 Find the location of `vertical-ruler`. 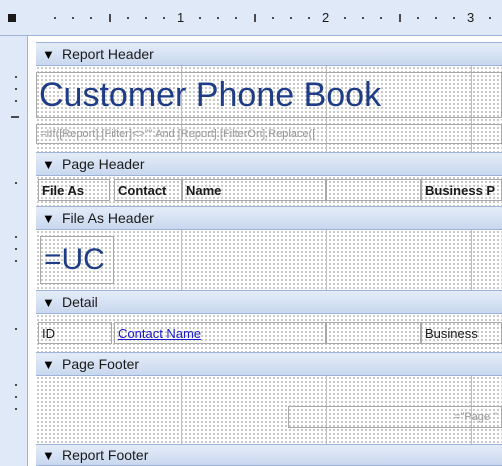

vertical-ruler is located at coordinates (14, 251).